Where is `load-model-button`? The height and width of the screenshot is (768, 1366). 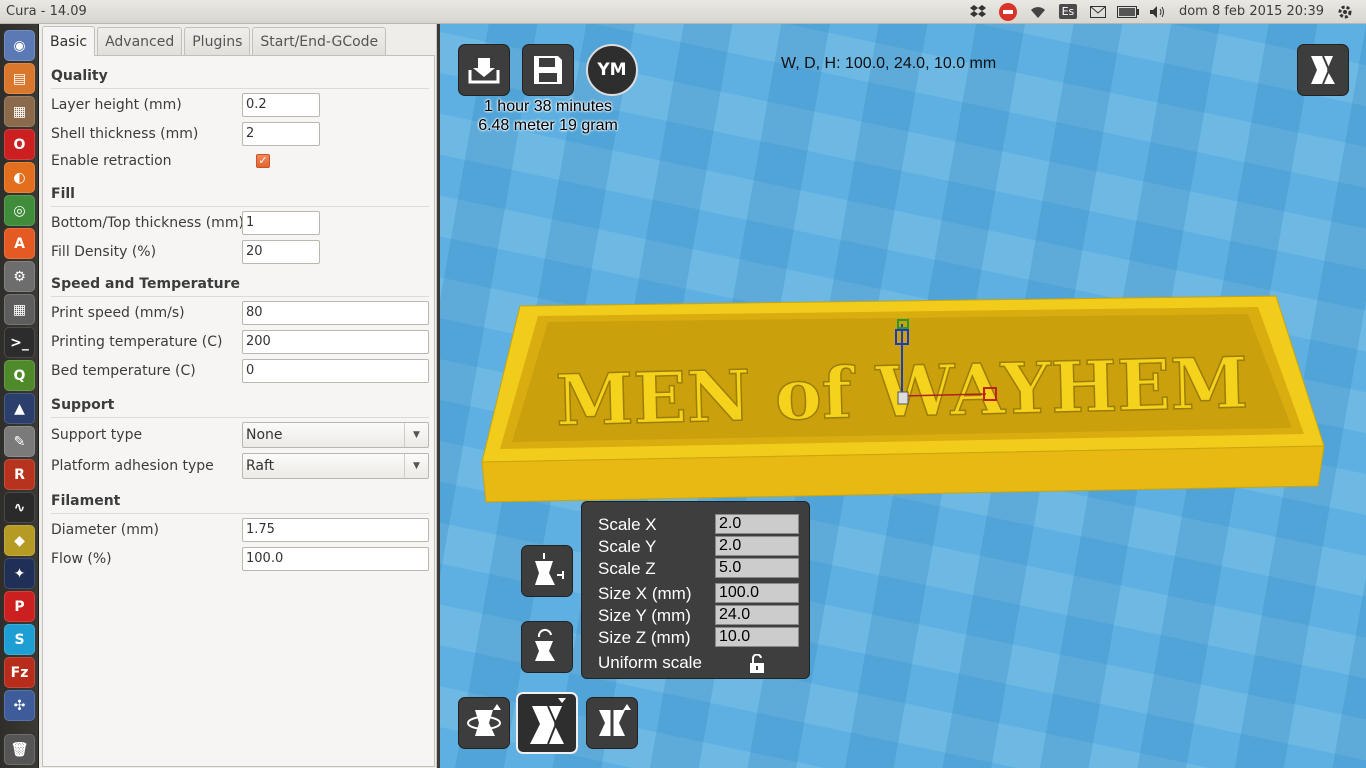 load-model-button is located at coordinates (484, 70).